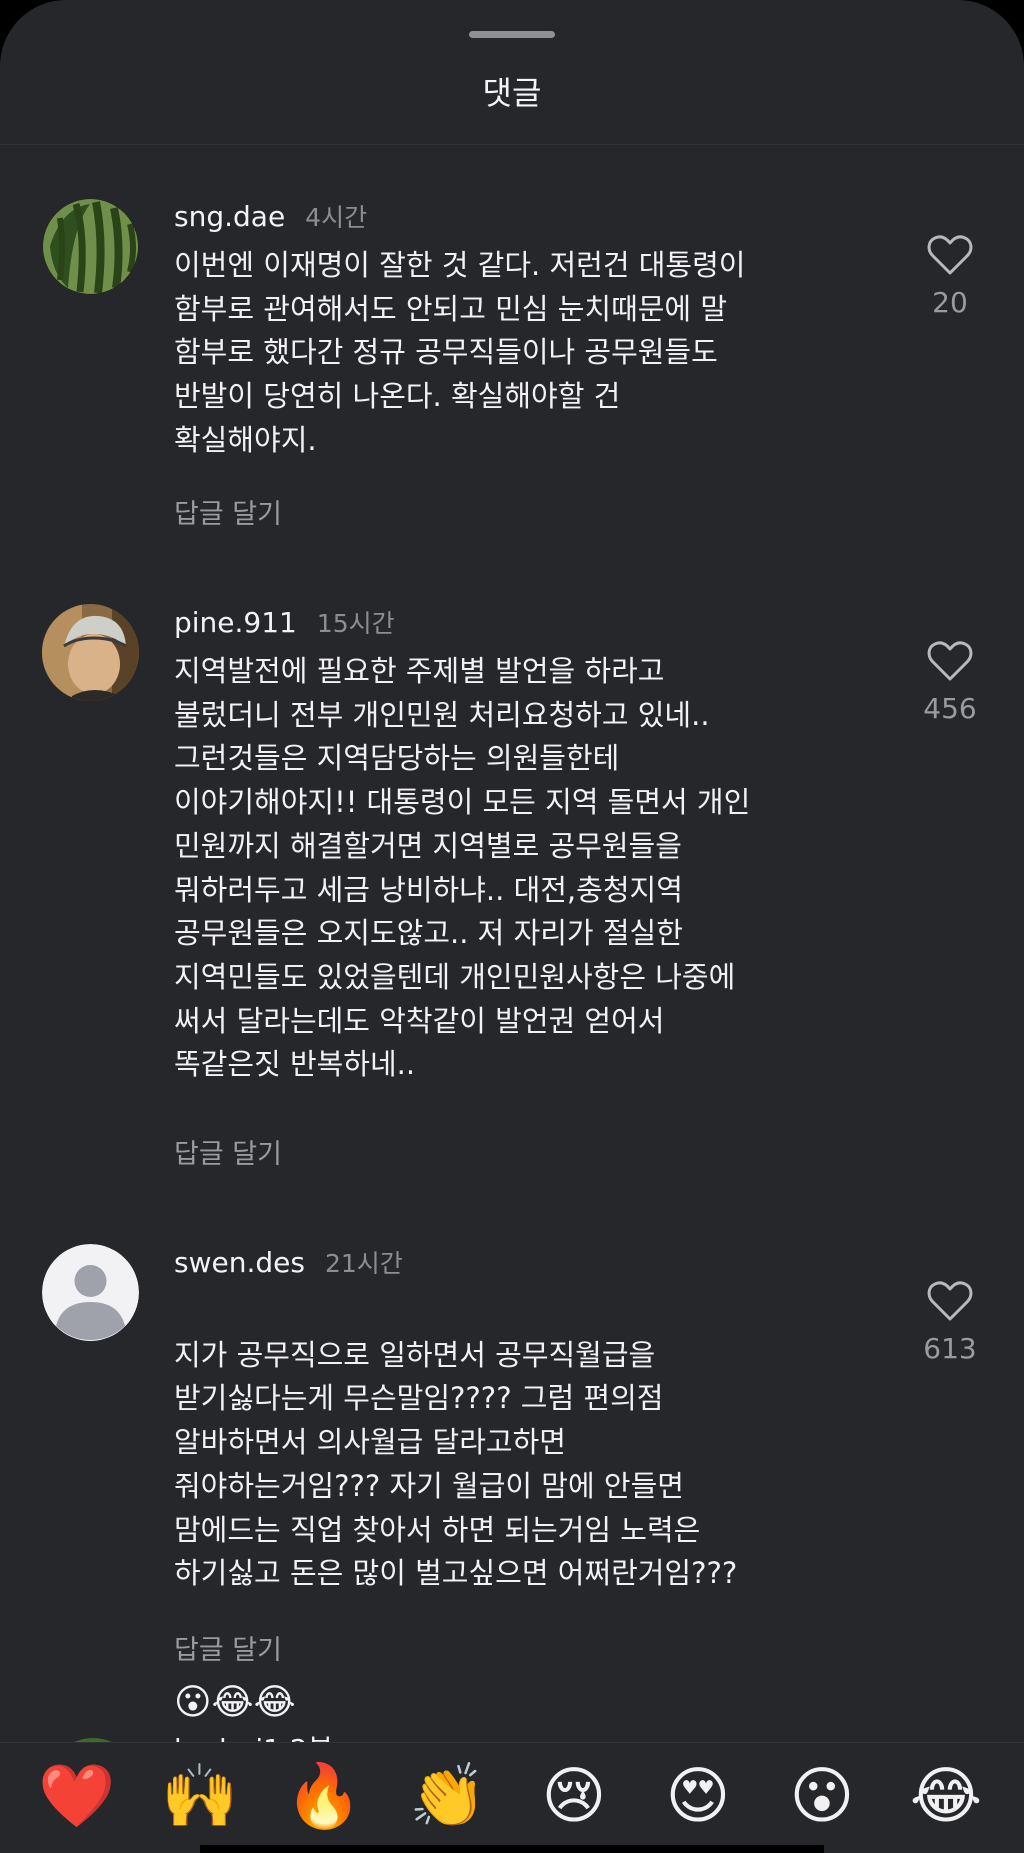 This screenshot has width=1024, height=1853. What do you see at coordinates (363, 1263) in the screenshot?
I see `comment-timestamp: 21시간` at bounding box center [363, 1263].